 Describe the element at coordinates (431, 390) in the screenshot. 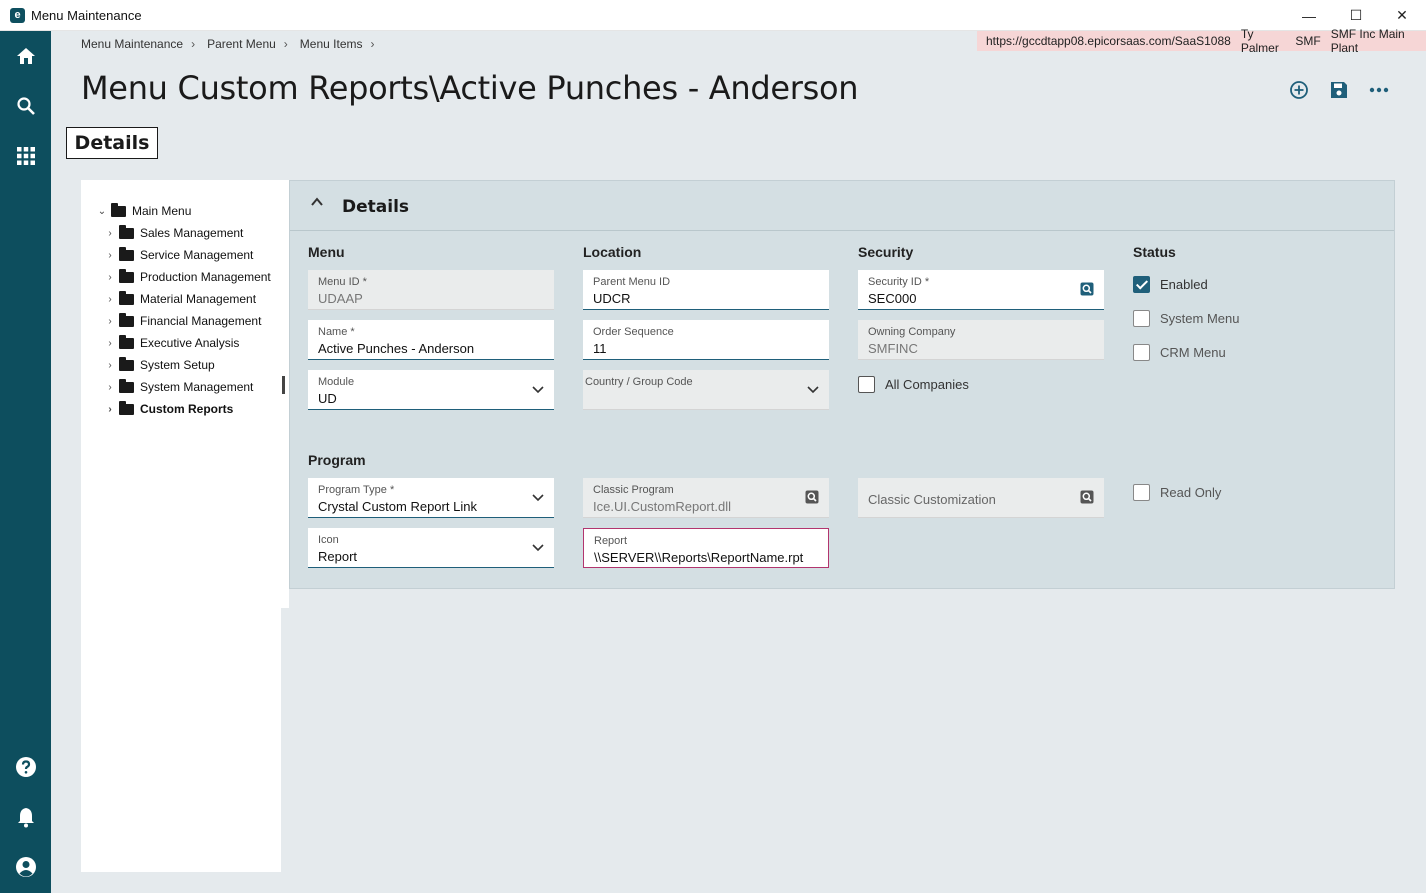

I see `module-select: Module UD` at that location.